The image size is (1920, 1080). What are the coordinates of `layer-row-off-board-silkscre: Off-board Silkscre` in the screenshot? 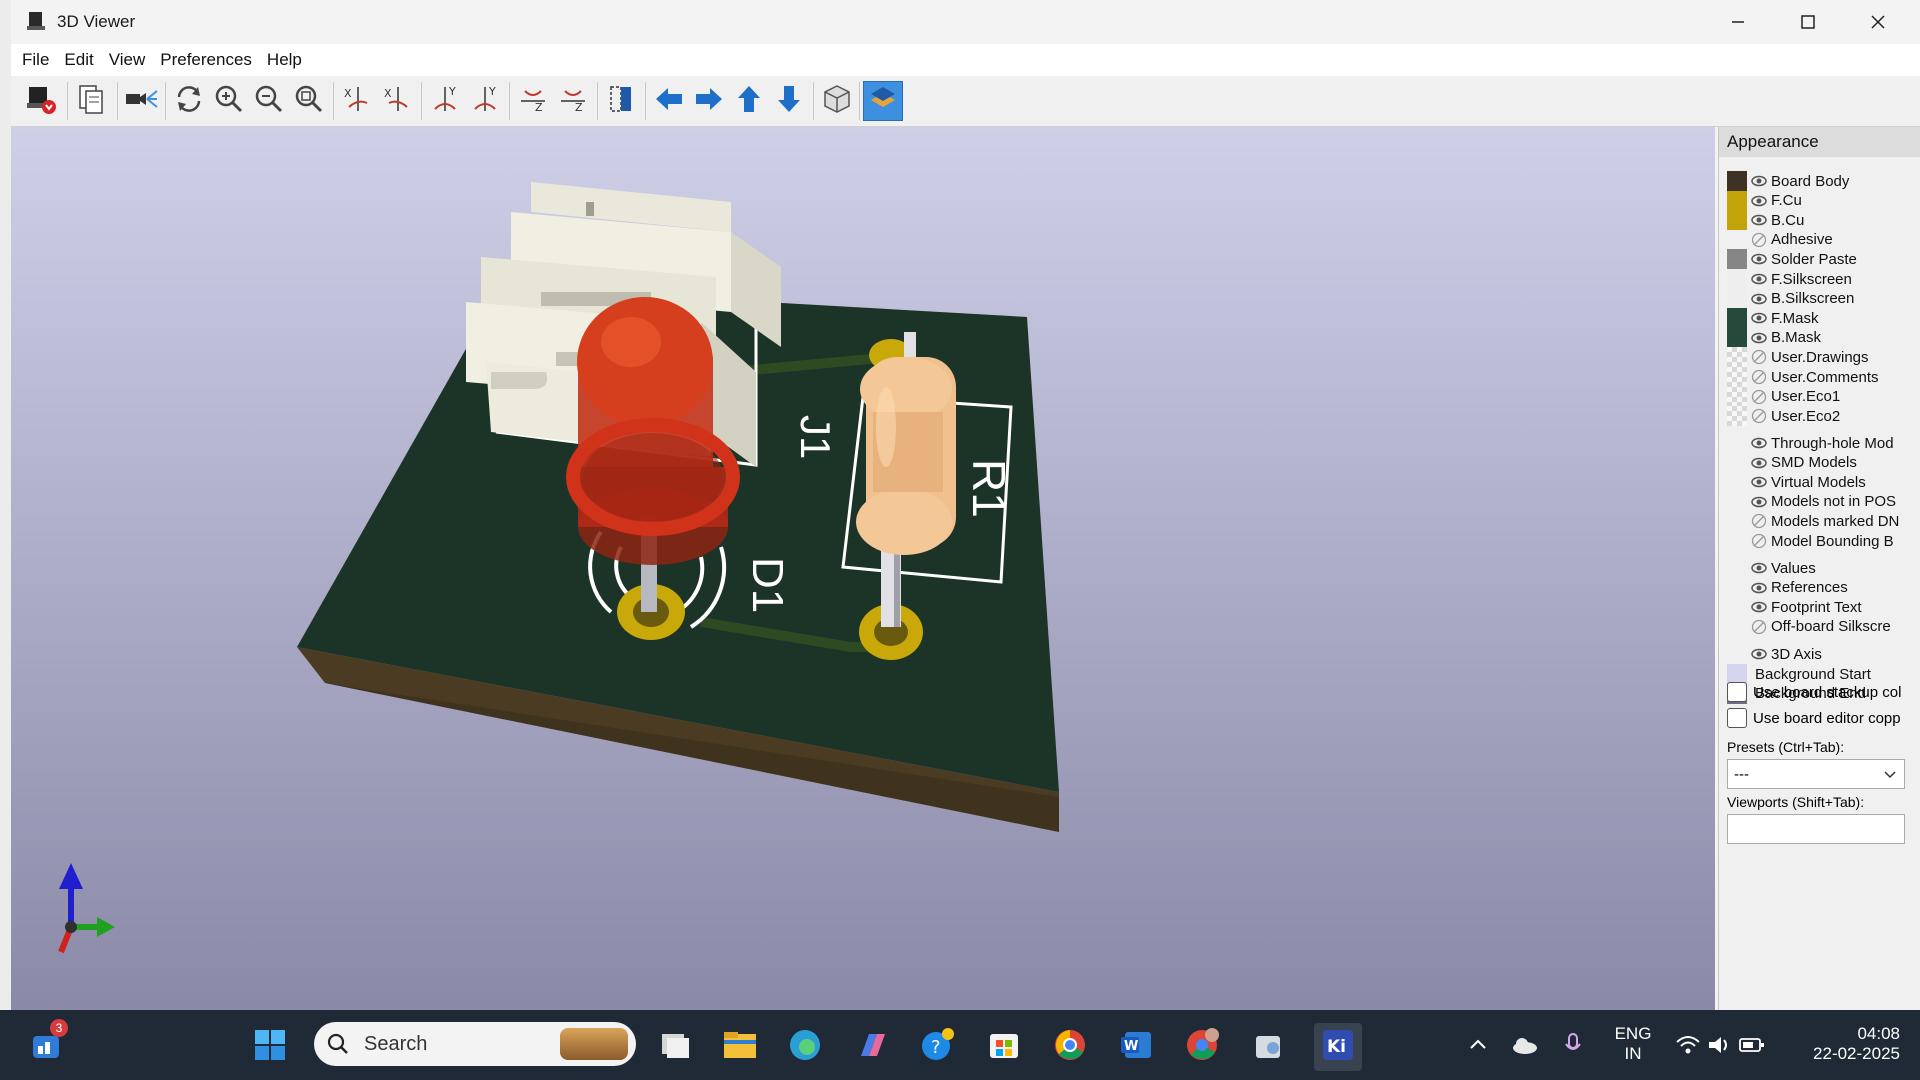 It's located at (1819, 627).